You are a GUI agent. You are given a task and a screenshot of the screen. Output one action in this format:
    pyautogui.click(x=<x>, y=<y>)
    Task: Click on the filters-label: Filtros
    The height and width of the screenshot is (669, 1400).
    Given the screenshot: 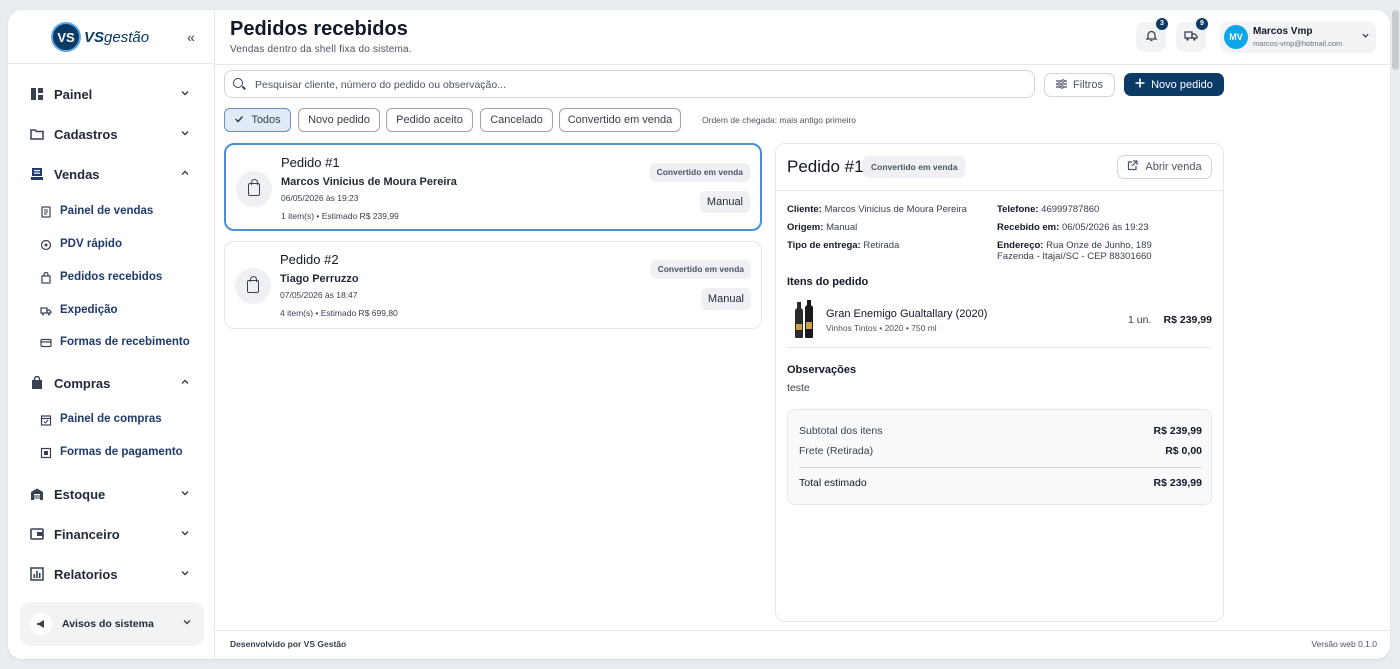 What is the action you would take?
    pyautogui.click(x=1088, y=85)
    